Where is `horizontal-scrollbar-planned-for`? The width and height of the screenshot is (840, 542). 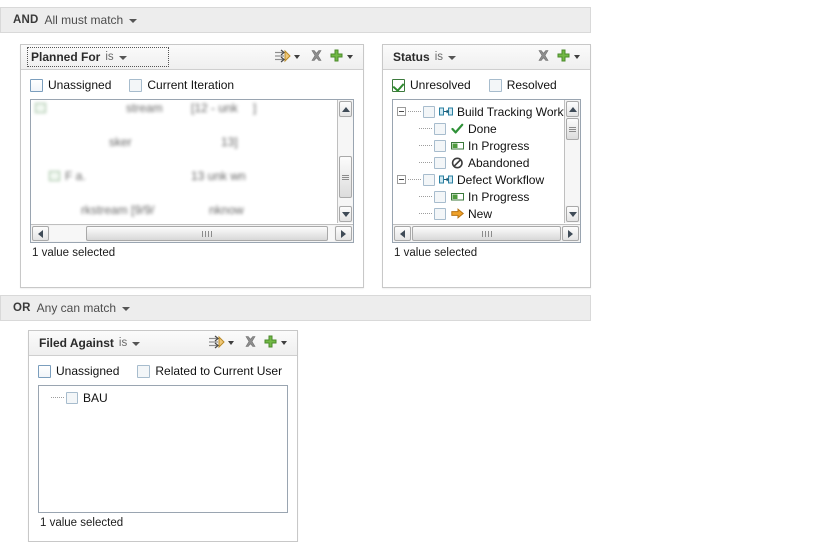 horizontal-scrollbar-planned-for is located at coordinates (192, 233).